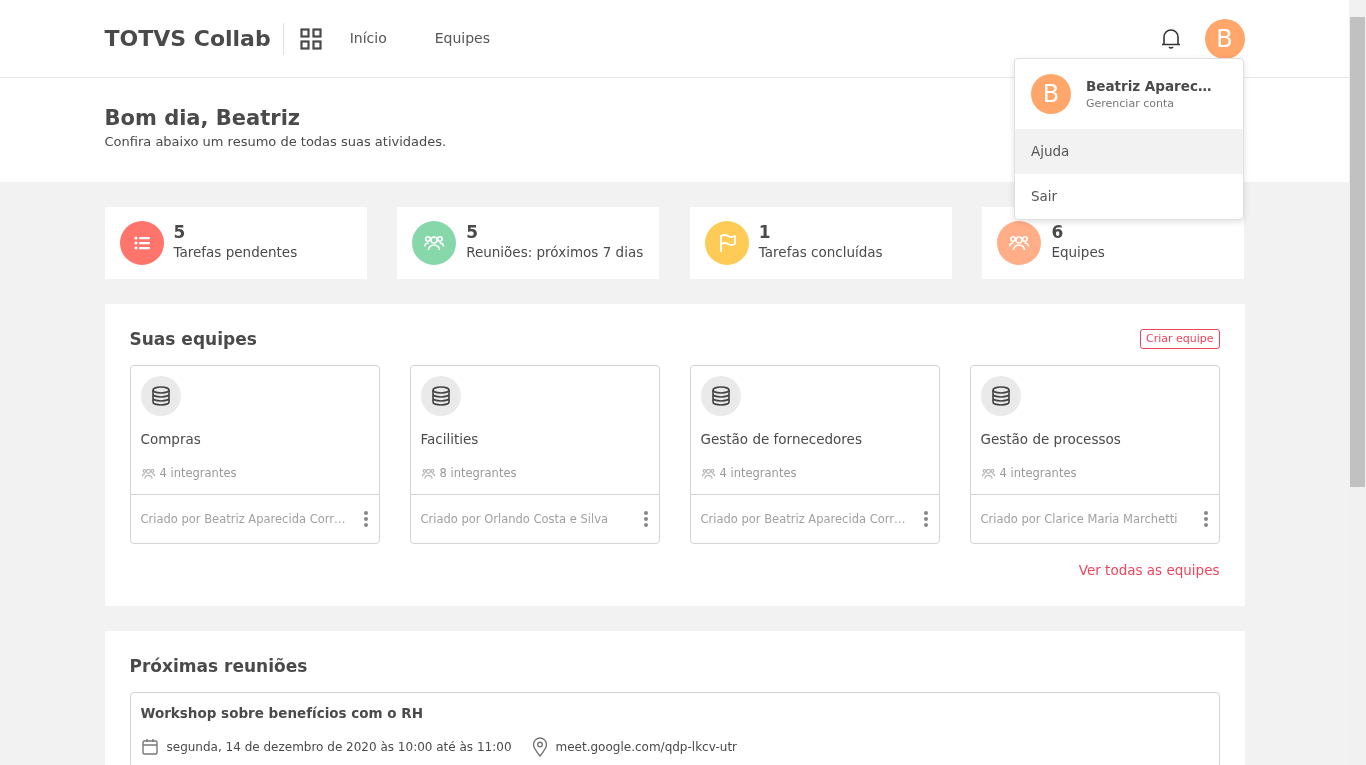  What do you see at coordinates (310, 38) in the screenshot?
I see `apps-grid-icon` at bounding box center [310, 38].